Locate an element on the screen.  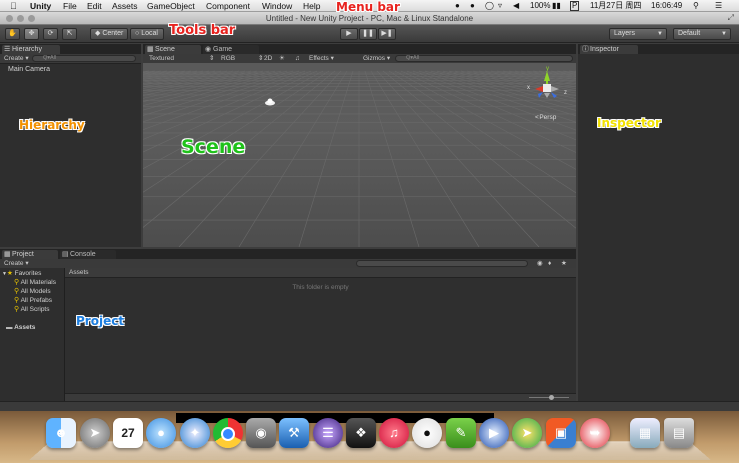
input-method-icon: P is located at coordinates (575, 6).